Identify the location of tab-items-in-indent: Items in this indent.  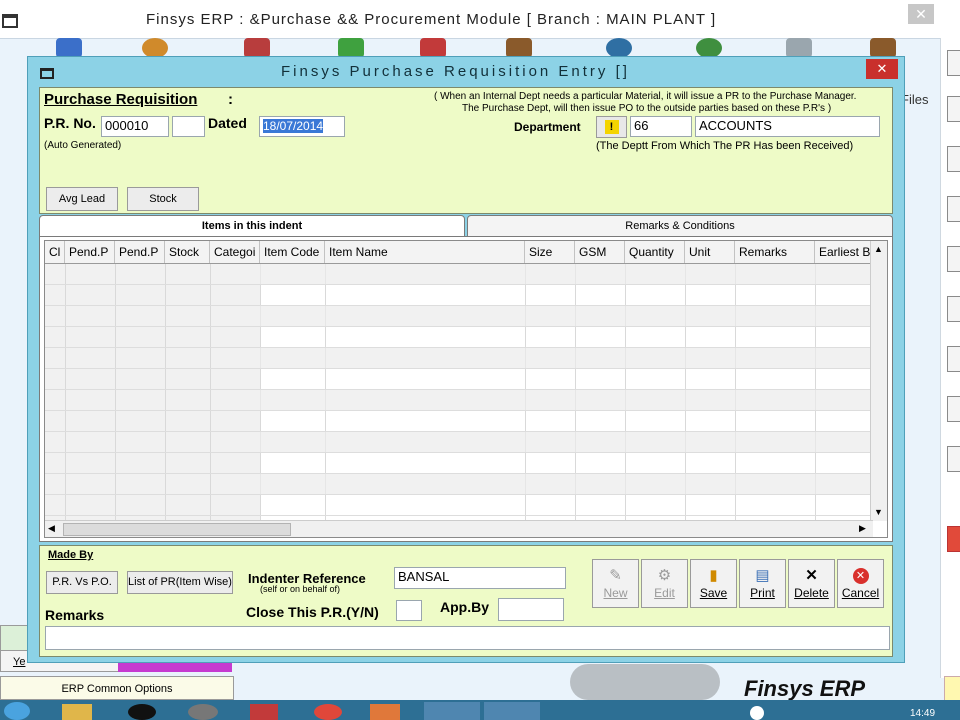
(252, 226).